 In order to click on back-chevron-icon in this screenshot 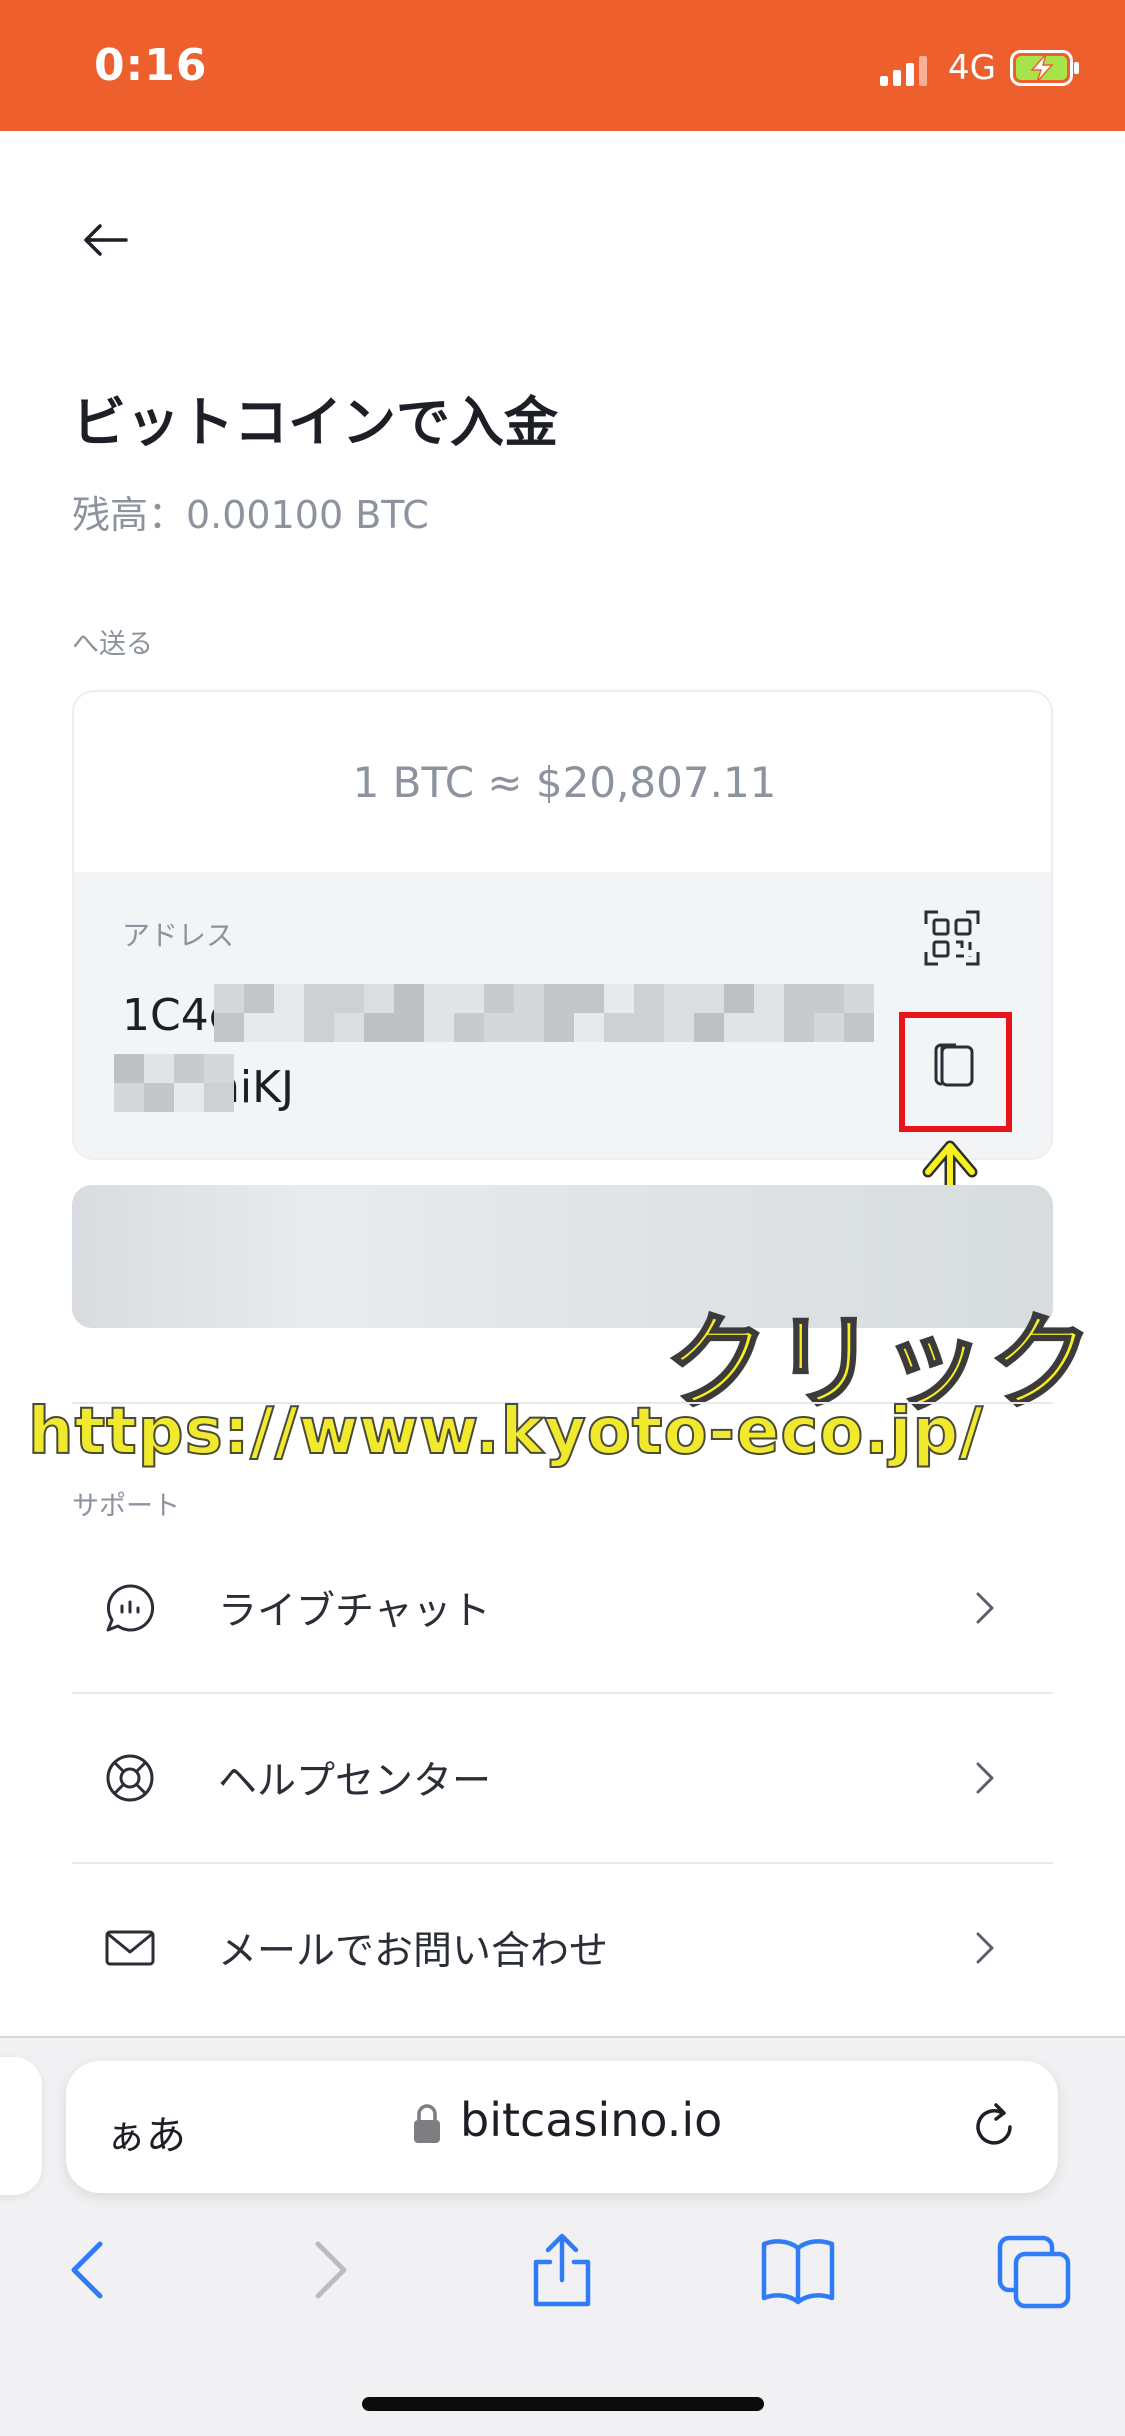, I will do `click(88, 2270)`.